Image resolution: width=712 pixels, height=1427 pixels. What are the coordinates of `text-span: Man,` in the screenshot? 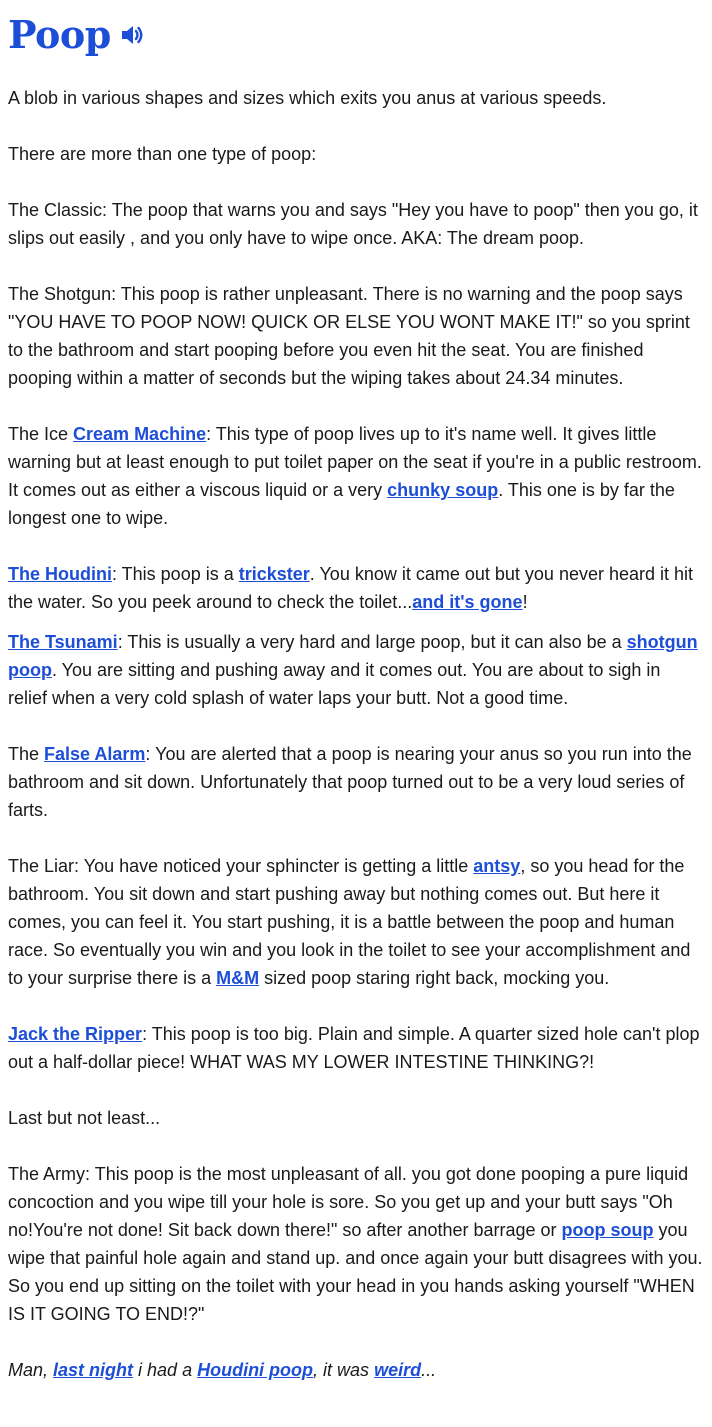 It's located at (31, 1370).